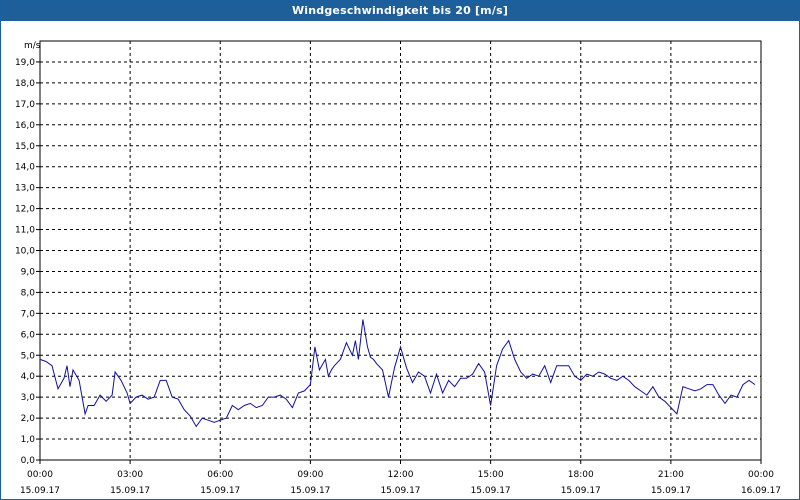 Image resolution: width=800 pixels, height=500 pixels. Describe the element at coordinates (581, 475) in the screenshot. I see `x-tick-time-label: 18:00` at that location.